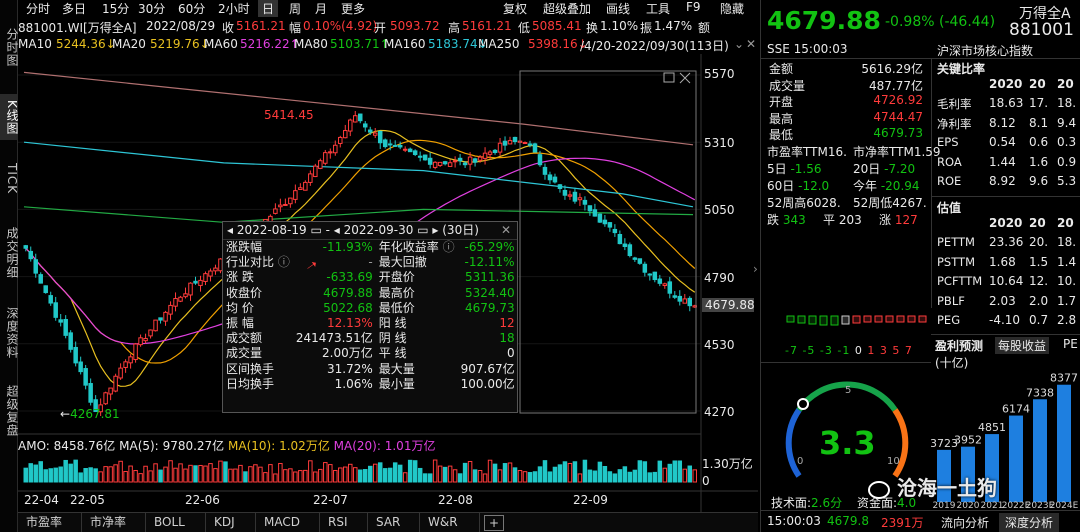 The image size is (1080, 532). I want to click on tab-super-review: 超级复盘, so click(9, 411).